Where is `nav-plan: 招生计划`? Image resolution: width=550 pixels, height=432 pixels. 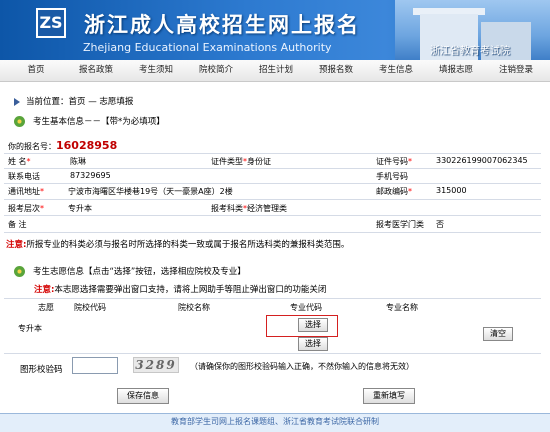
nav-plan: 招生计划 is located at coordinates (276, 70).